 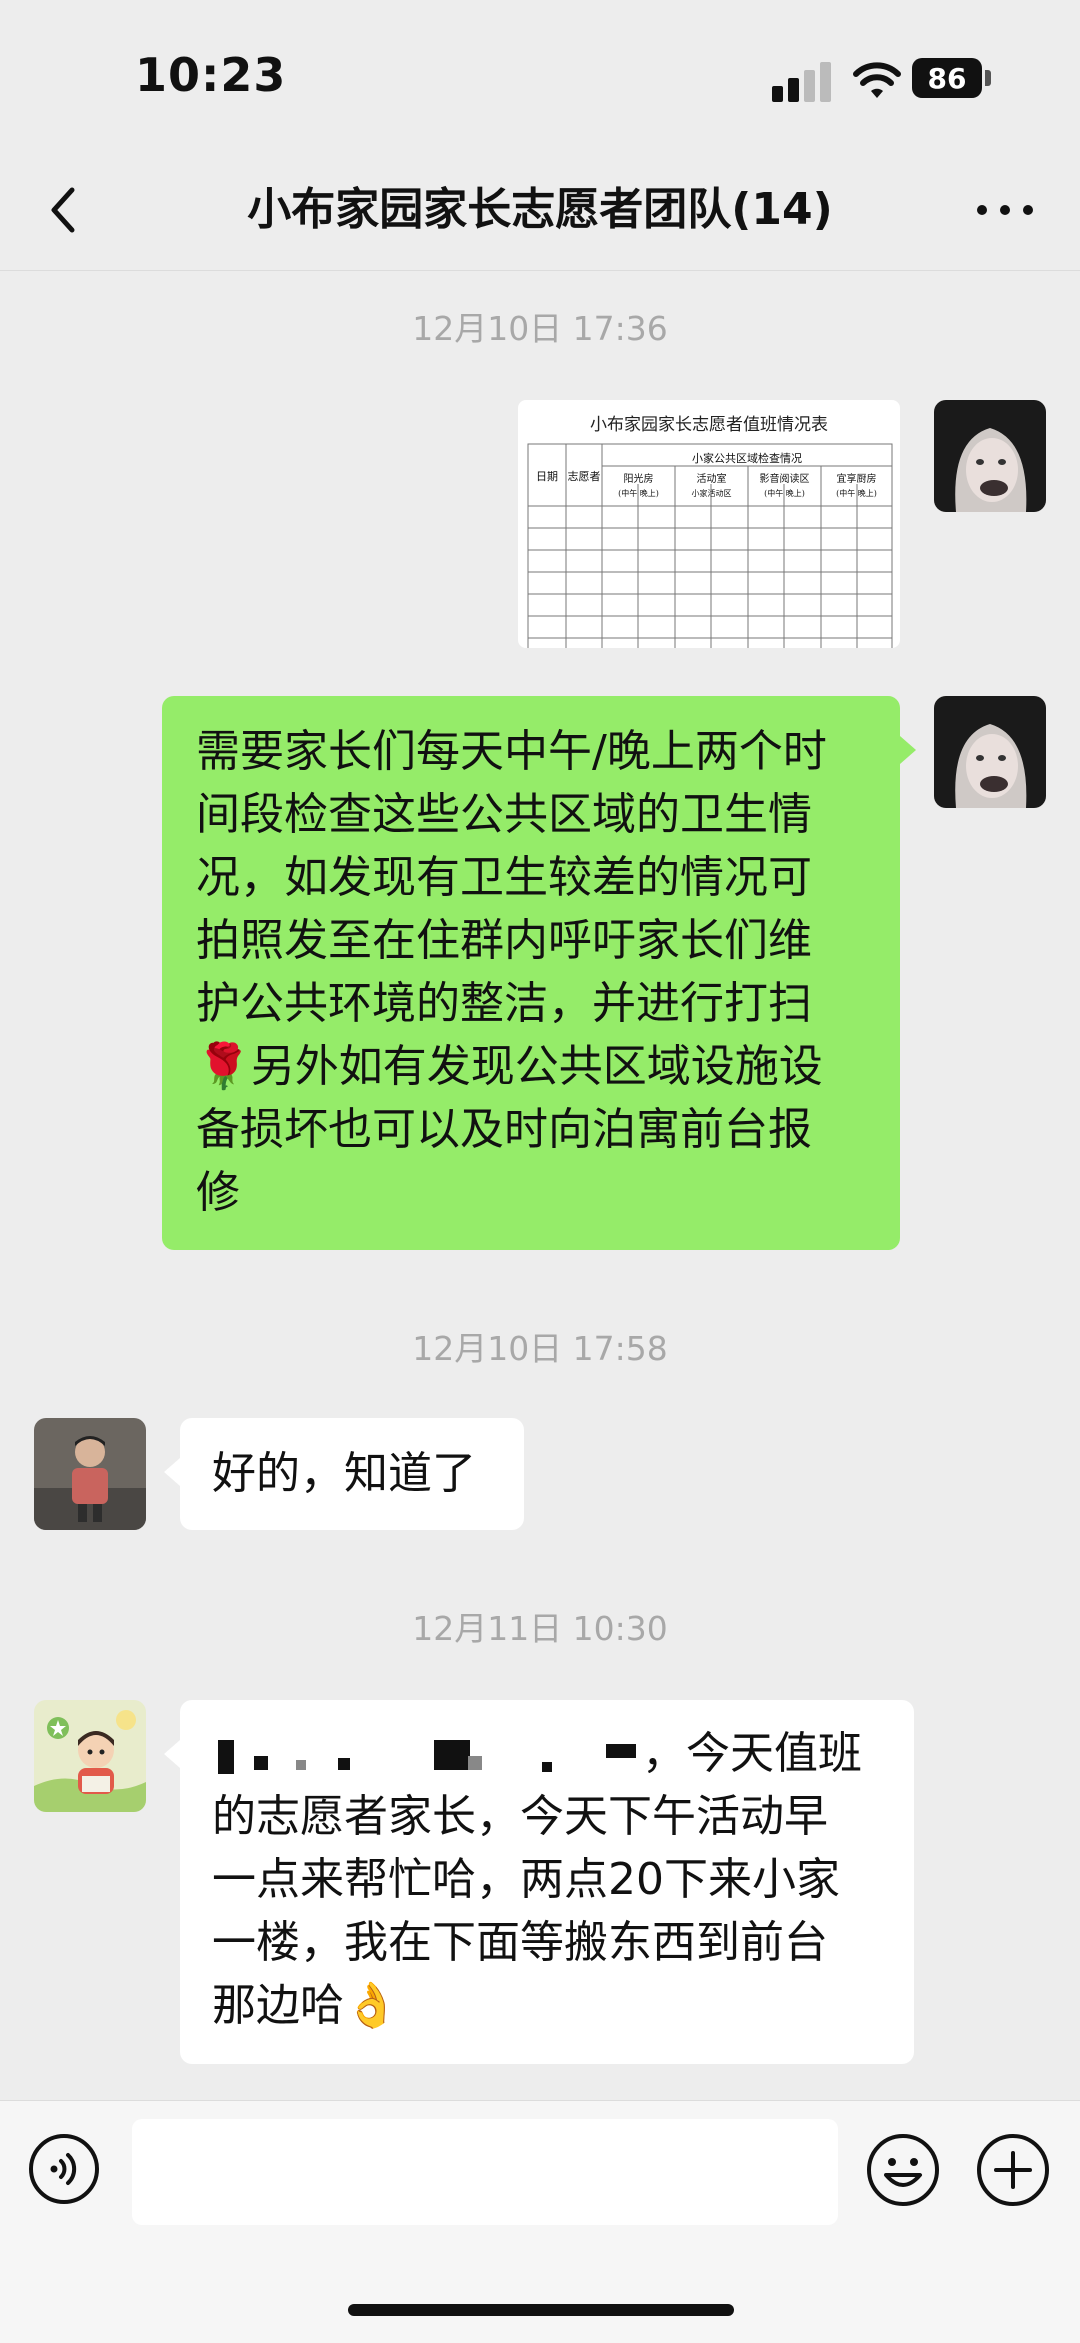 What do you see at coordinates (504, 814) in the screenshot?
I see `message-line: 间段检查这些公共区域的卫生情` at bounding box center [504, 814].